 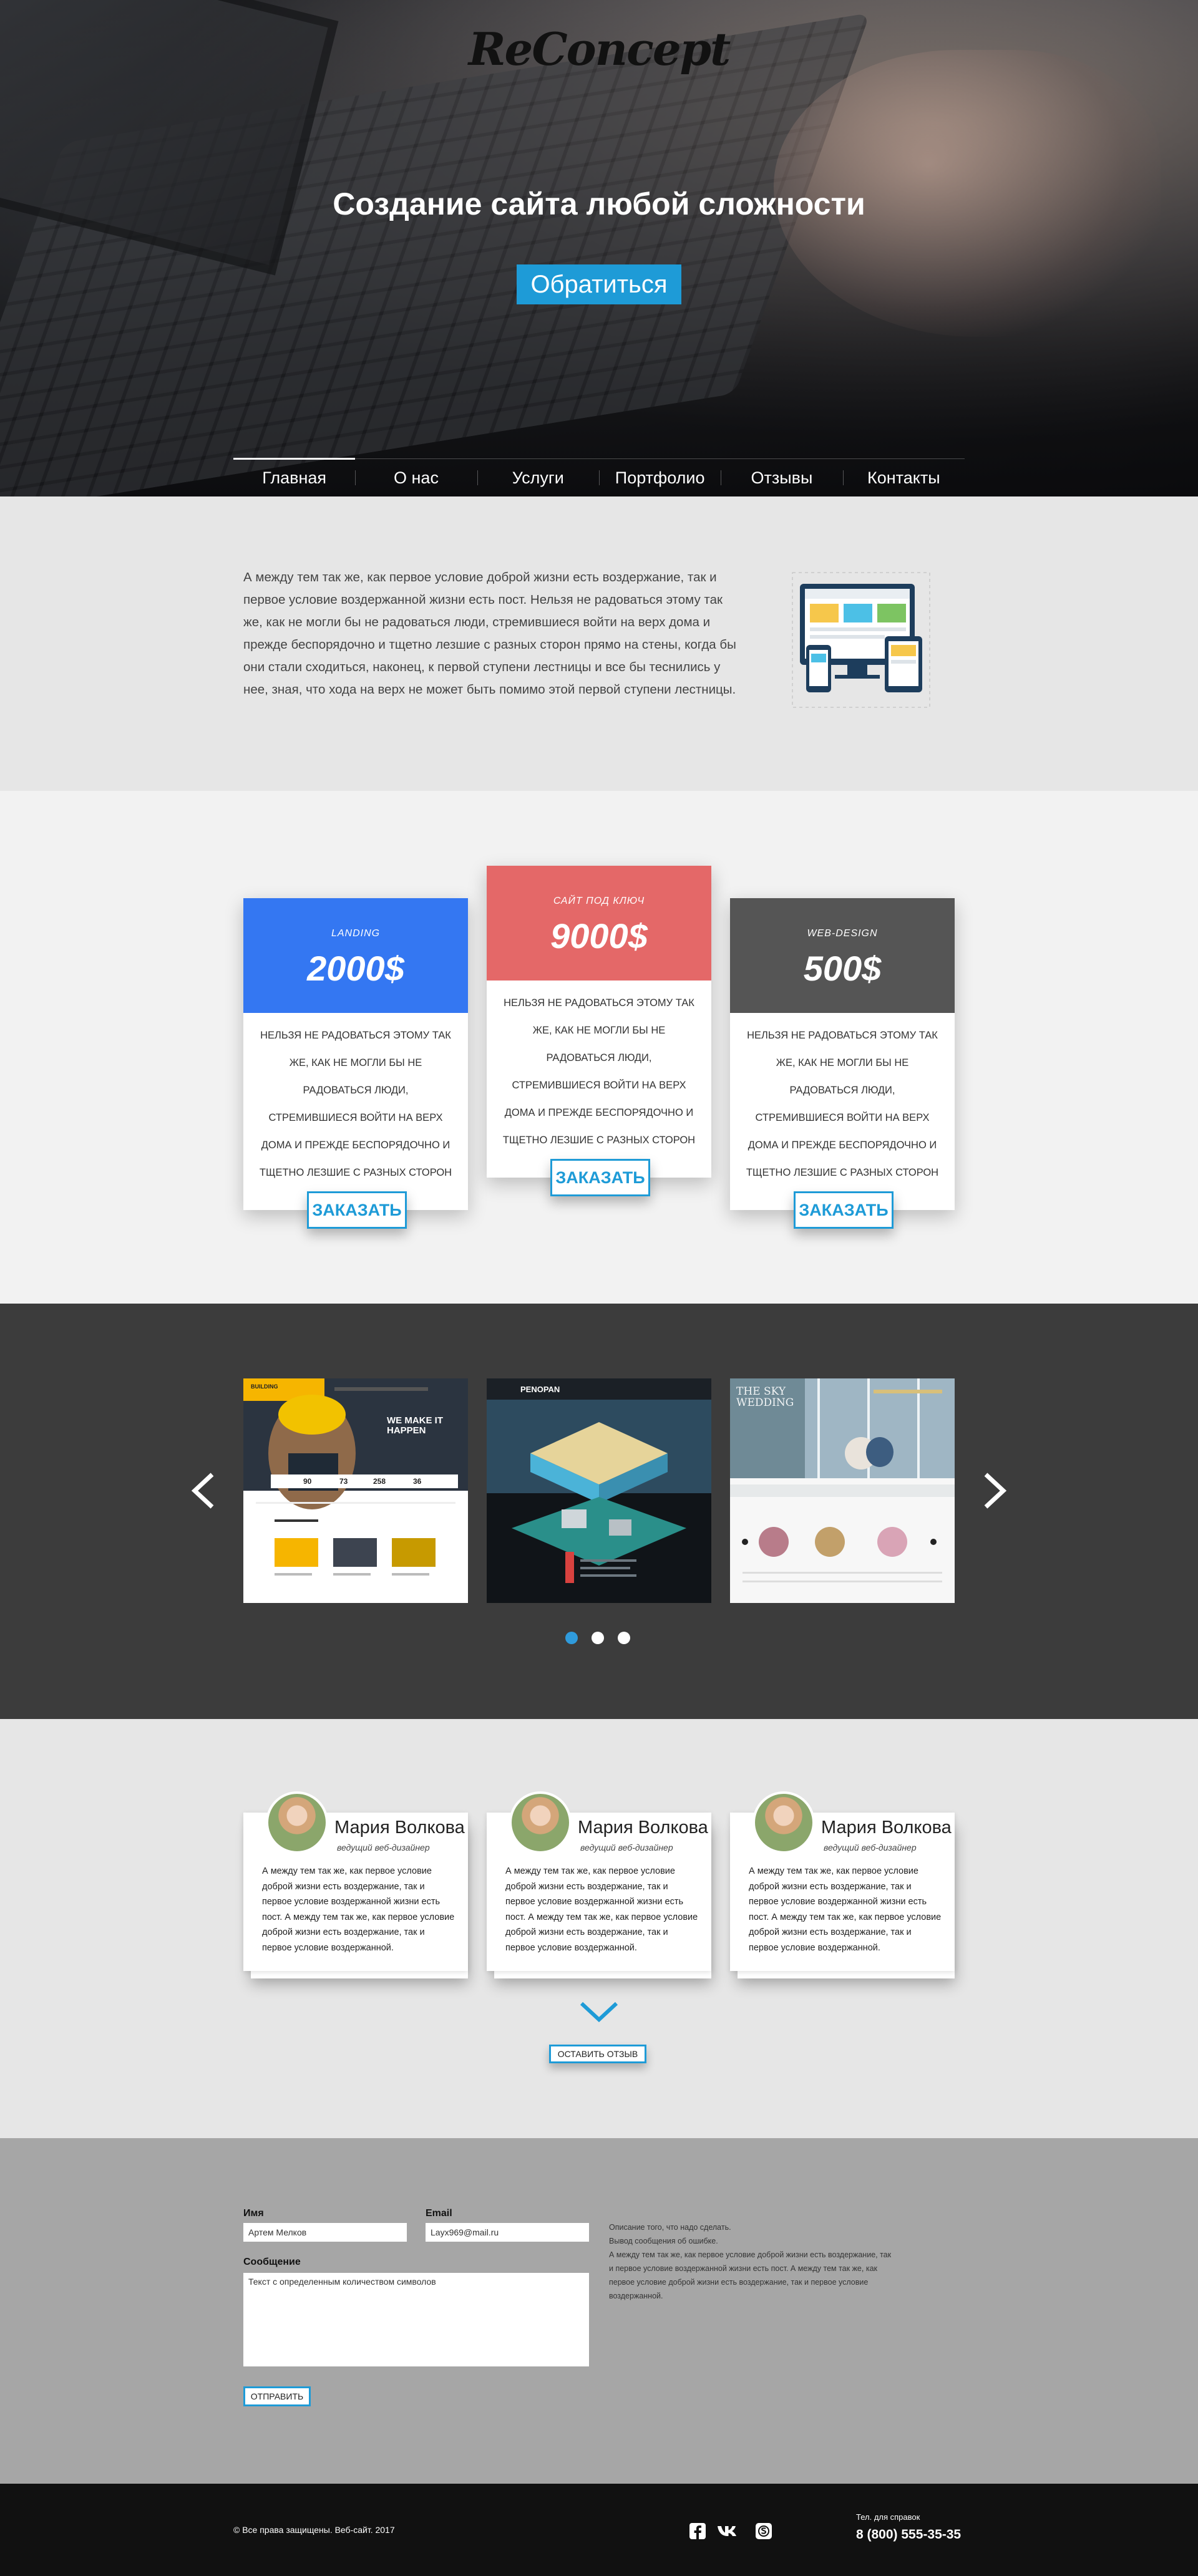 I want to click on contact-info-line: Вывод сообщения об ошибке., so click(x=663, y=2241).